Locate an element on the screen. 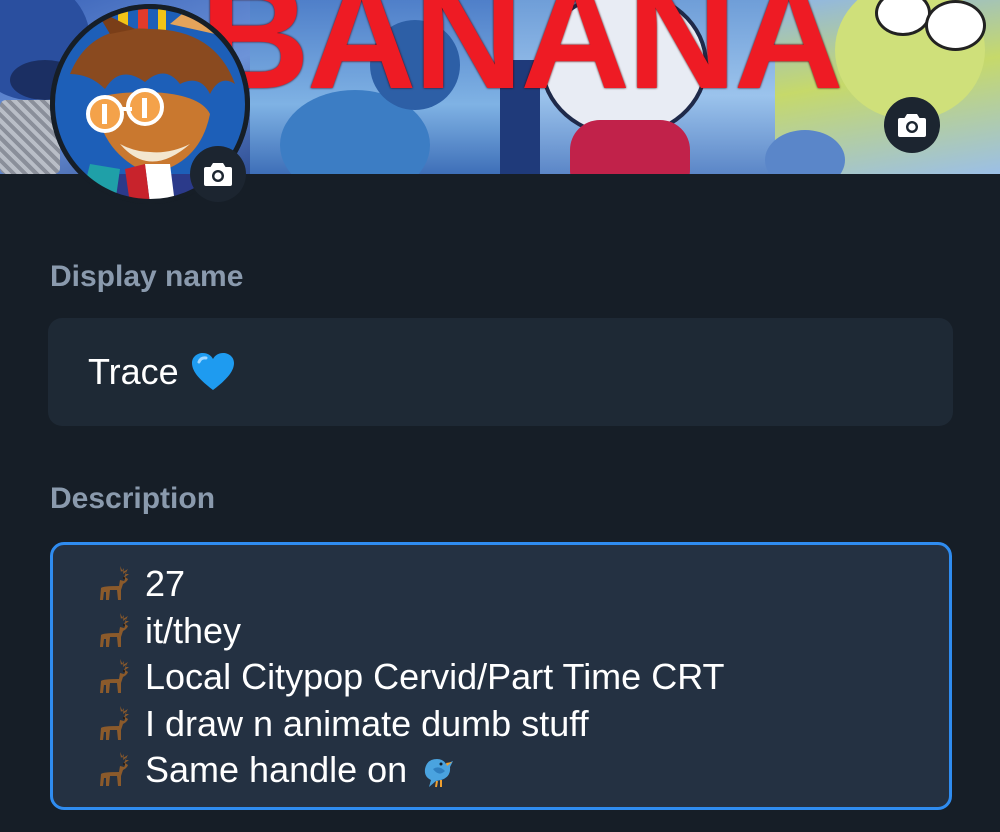  display-name-input: Trace is located at coordinates (500, 372).